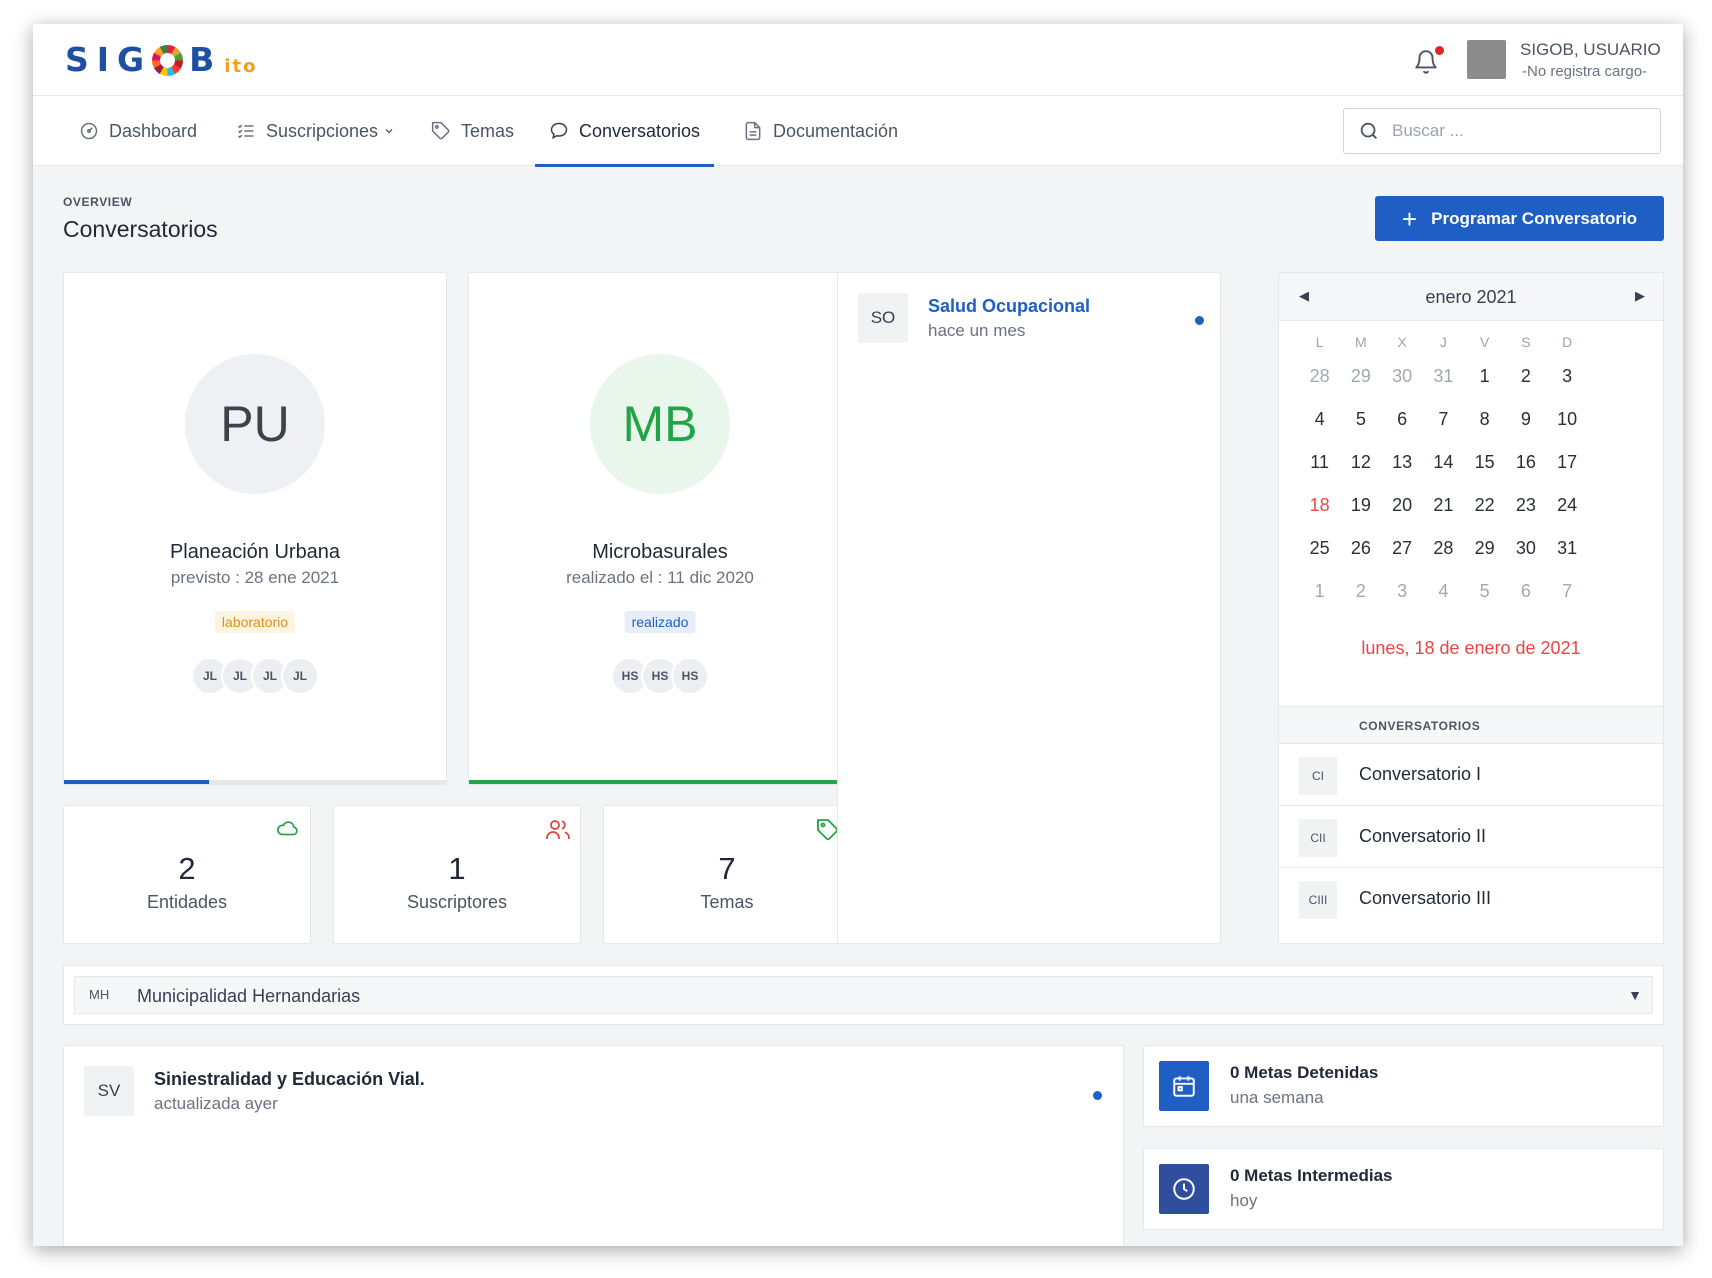  What do you see at coordinates (1403, 1189) in the screenshot?
I see `metric-card-intermedias: 0 Metas Intermedias hoy` at bounding box center [1403, 1189].